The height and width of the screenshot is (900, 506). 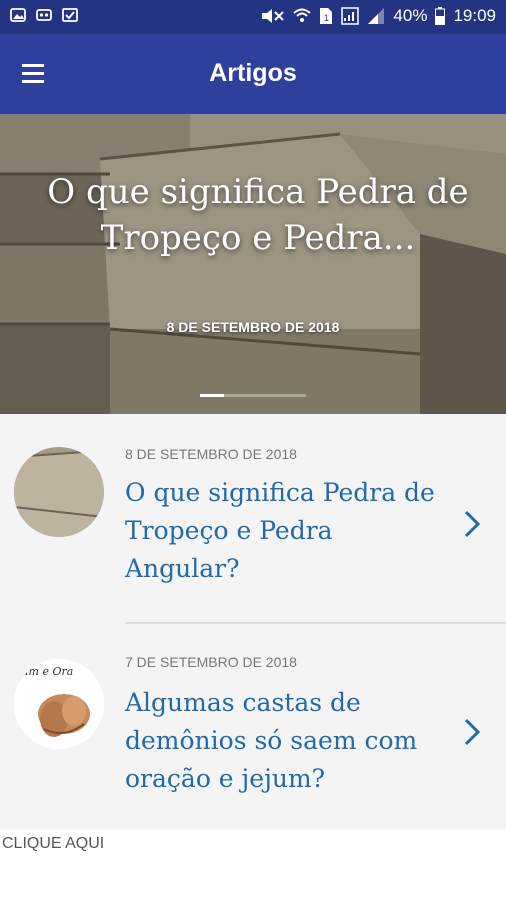 What do you see at coordinates (410, 15) in the screenshot?
I see `battery-percent: 40%` at bounding box center [410, 15].